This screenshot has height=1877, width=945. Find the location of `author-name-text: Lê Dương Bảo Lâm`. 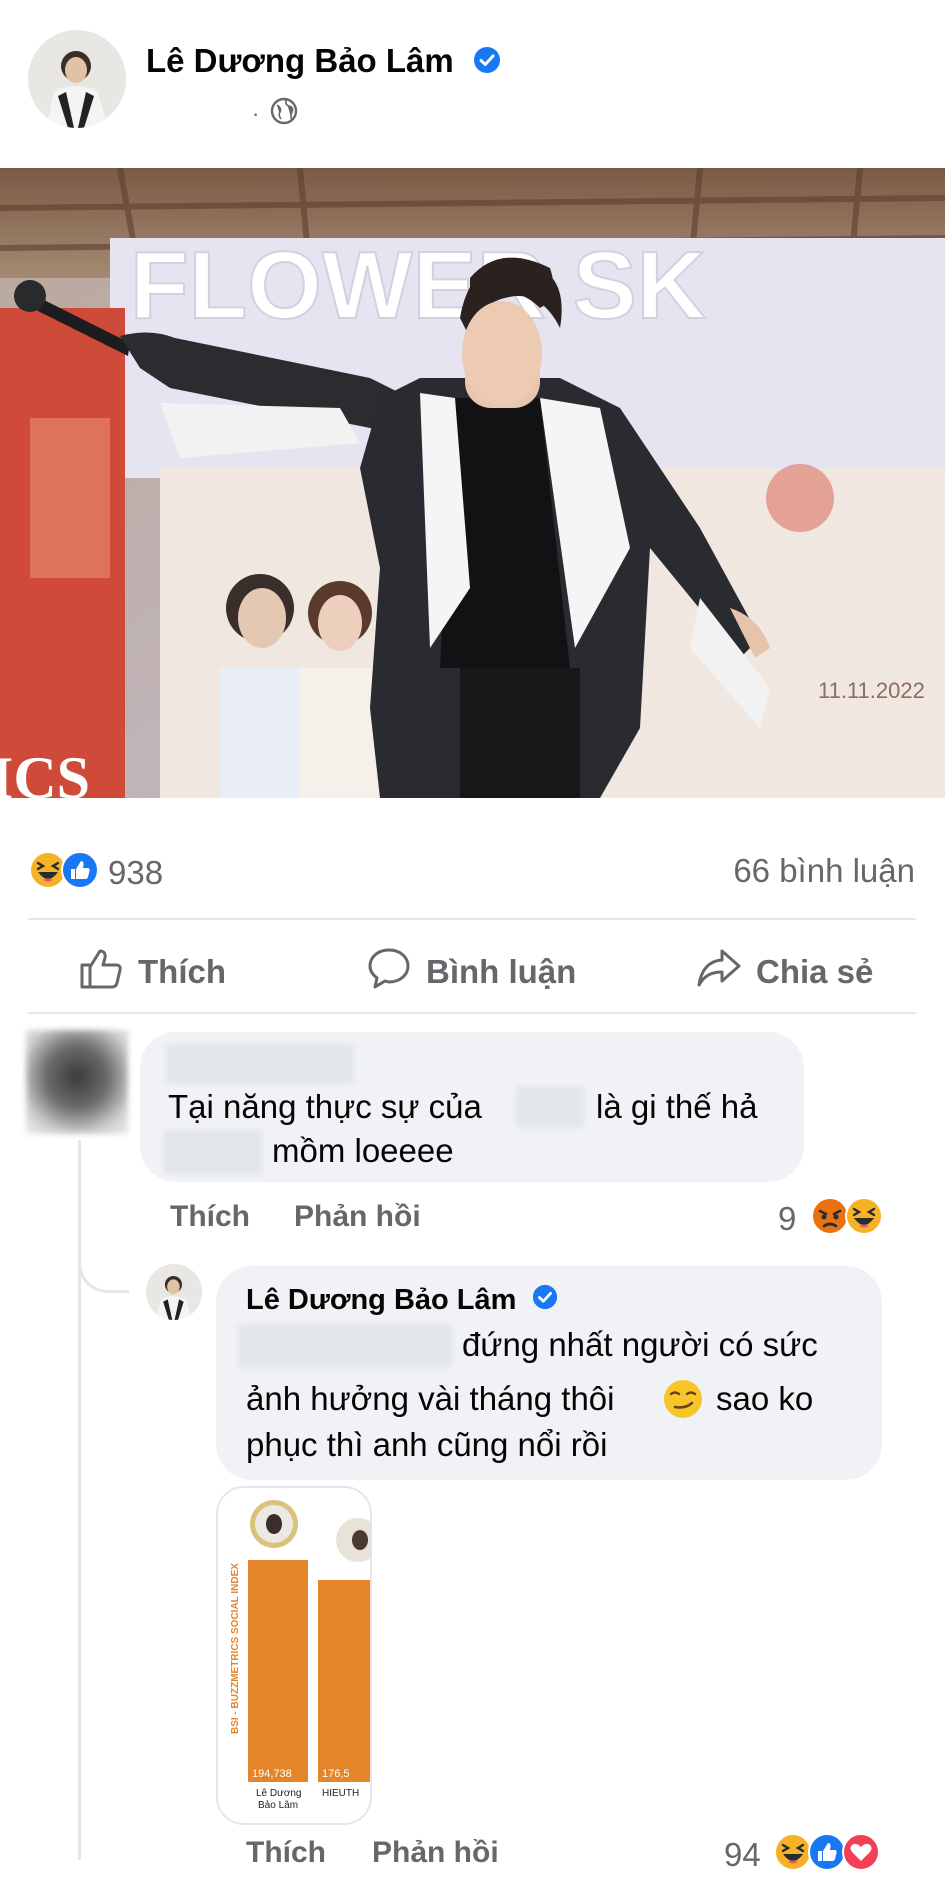

author-name-text: Lê Dương Bảo Lâm is located at coordinates (300, 60).